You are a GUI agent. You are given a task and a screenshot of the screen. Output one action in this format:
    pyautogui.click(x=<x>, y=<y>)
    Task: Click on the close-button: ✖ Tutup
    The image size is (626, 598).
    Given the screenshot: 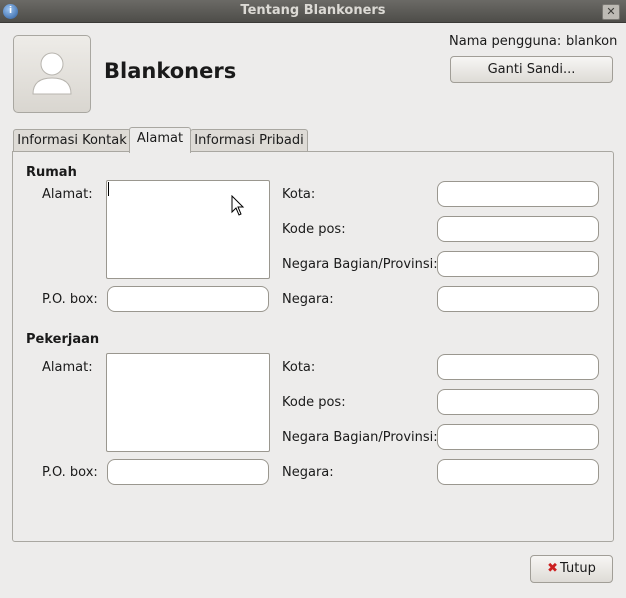 What is the action you would take?
    pyautogui.click(x=571, y=569)
    